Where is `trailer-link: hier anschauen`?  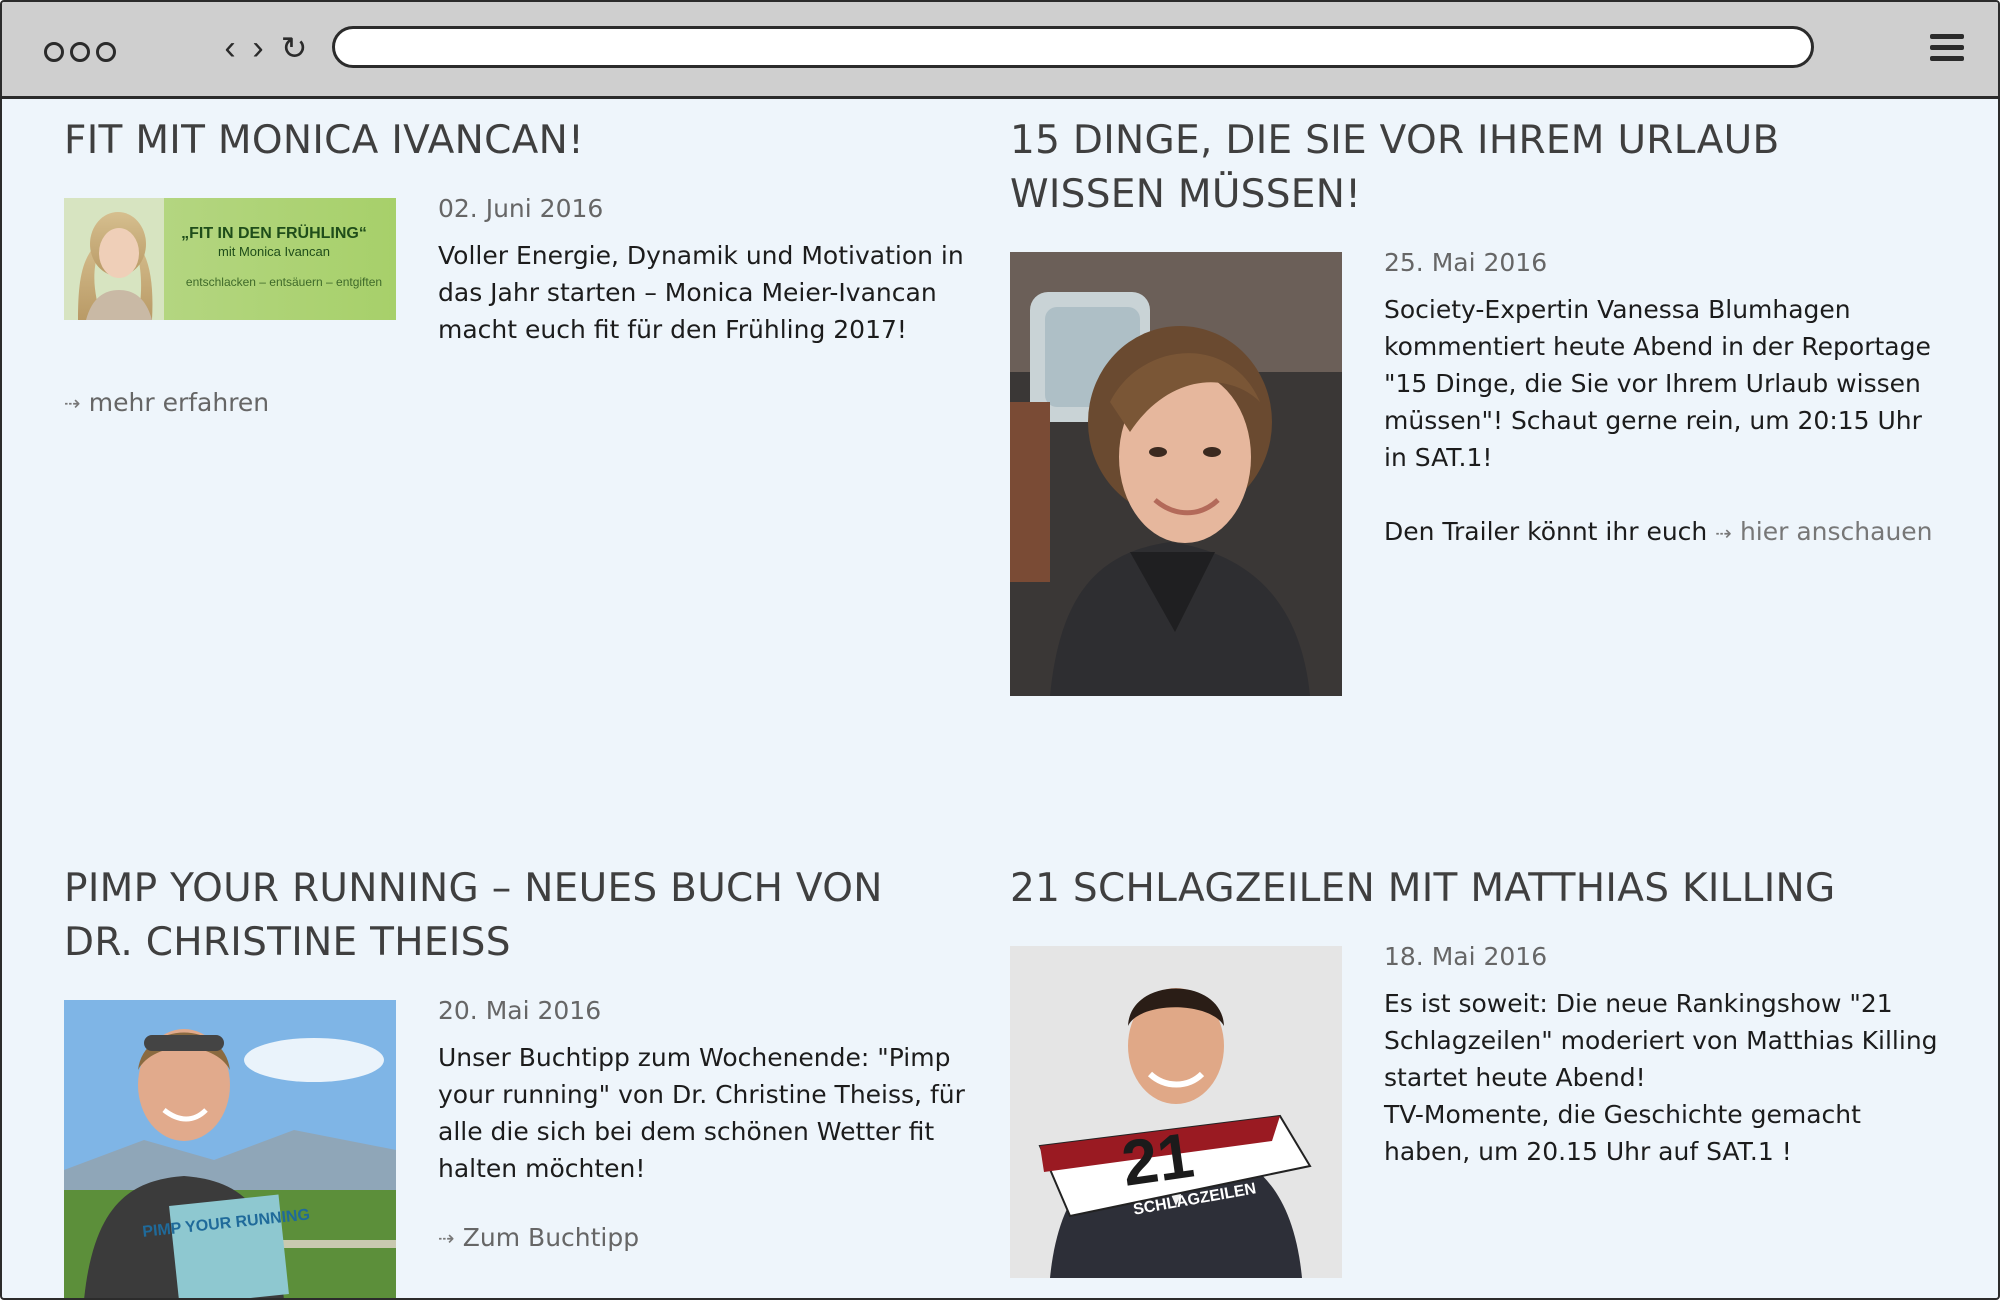
trailer-link: hier anschauen is located at coordinates (1836, 531).